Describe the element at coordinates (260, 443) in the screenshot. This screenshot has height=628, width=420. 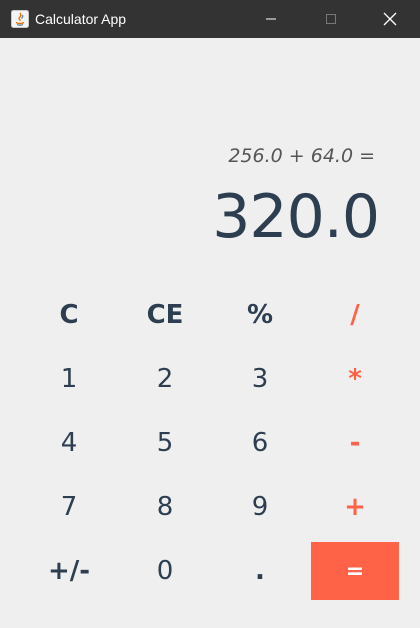
I see `digit-6-button: 6` at that location.